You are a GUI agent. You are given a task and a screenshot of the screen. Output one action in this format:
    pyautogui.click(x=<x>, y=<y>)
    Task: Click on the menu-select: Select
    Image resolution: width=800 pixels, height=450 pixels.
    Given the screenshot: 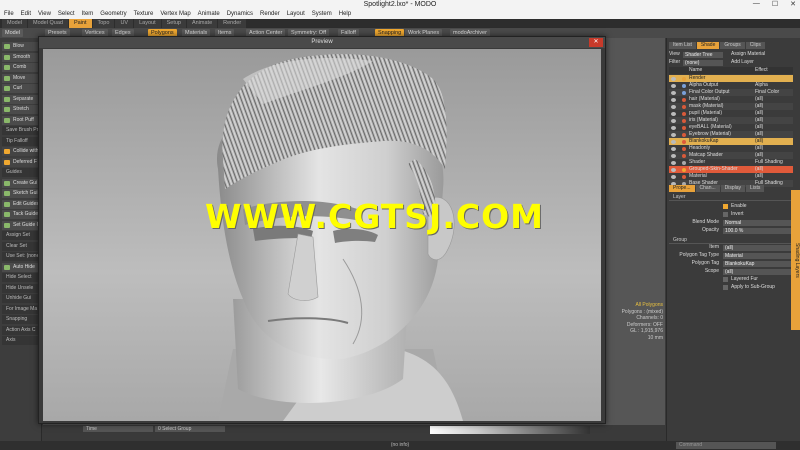 What is the action you would take?
    pyautogui.click(x=66, y=14)
    